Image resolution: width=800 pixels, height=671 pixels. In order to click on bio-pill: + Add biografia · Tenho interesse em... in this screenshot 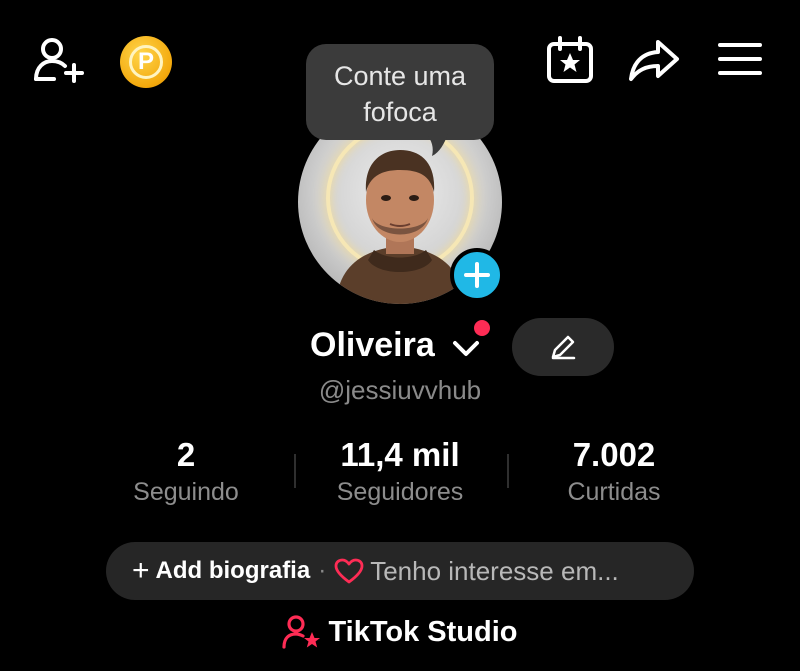, I will do `click(400, 571)`.